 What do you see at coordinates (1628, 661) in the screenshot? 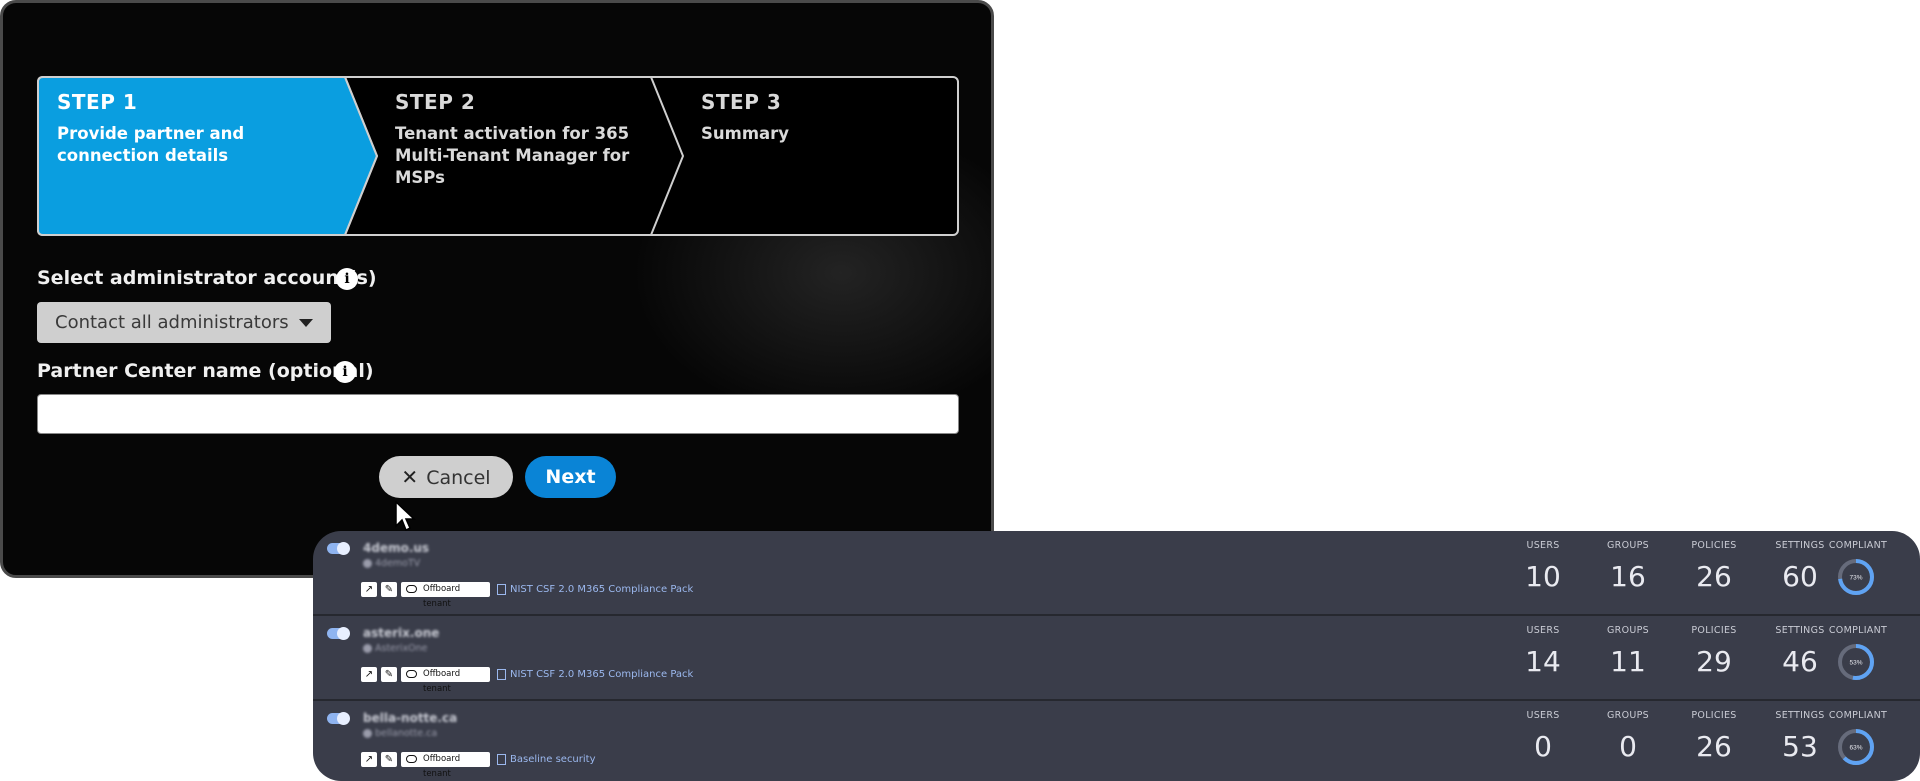
I see `groups-count: 11` at bounding box center [1628, 661].